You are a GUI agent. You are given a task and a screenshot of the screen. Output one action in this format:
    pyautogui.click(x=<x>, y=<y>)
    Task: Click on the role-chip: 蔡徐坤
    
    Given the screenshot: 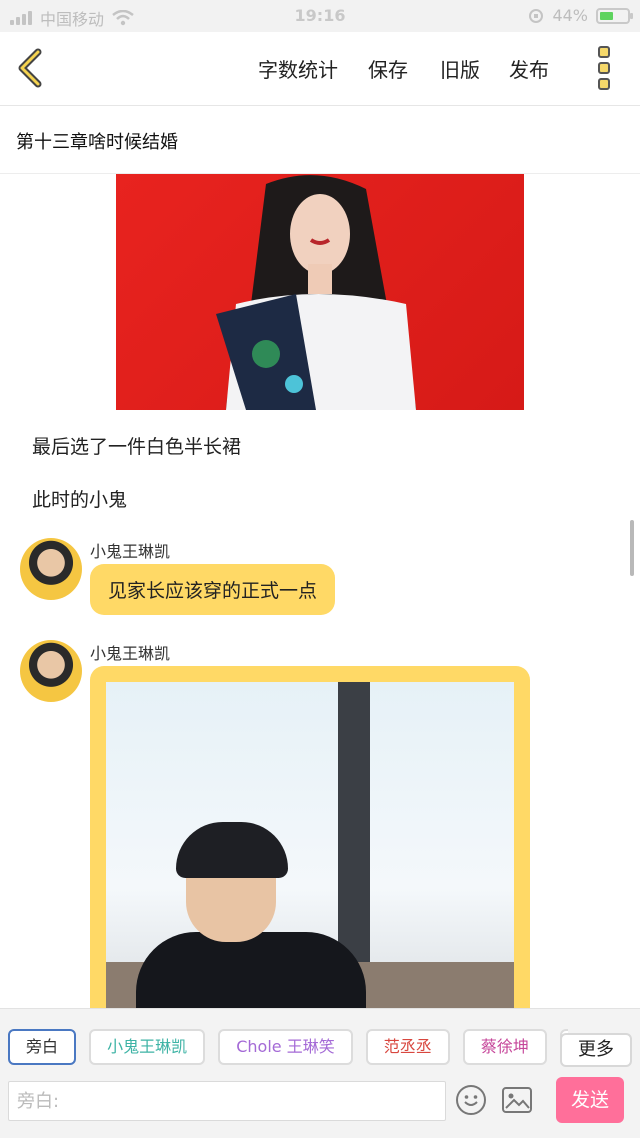 What is the action you would take?
    pyautogui.click(x=504, y=1047)
    